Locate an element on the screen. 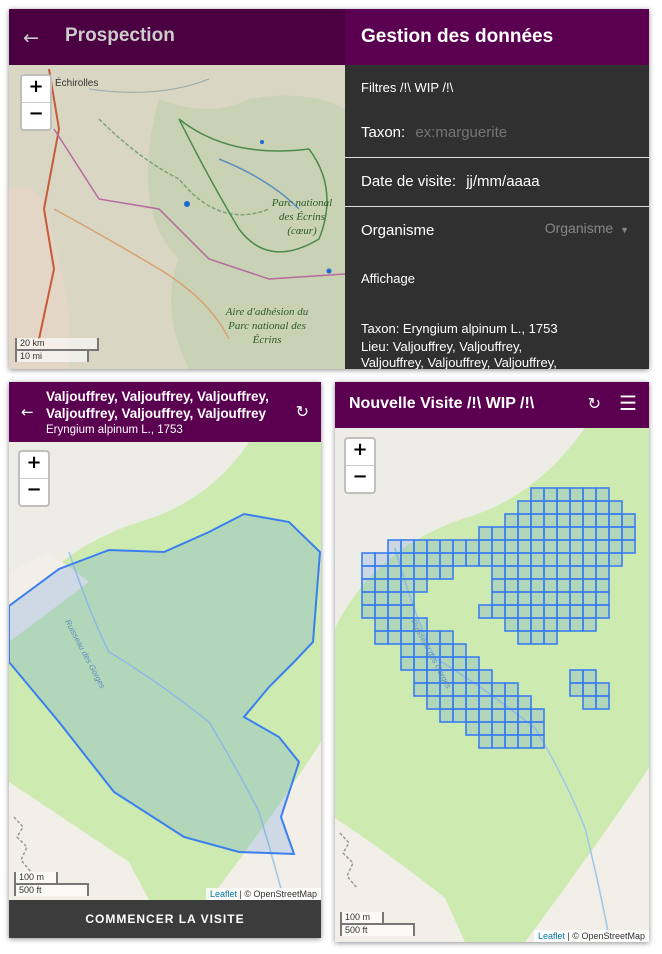 The height and width of the screenshot is (954, 662). start-visit-button: COMMENCER LA VISITE is located at coordinates (165, 919).